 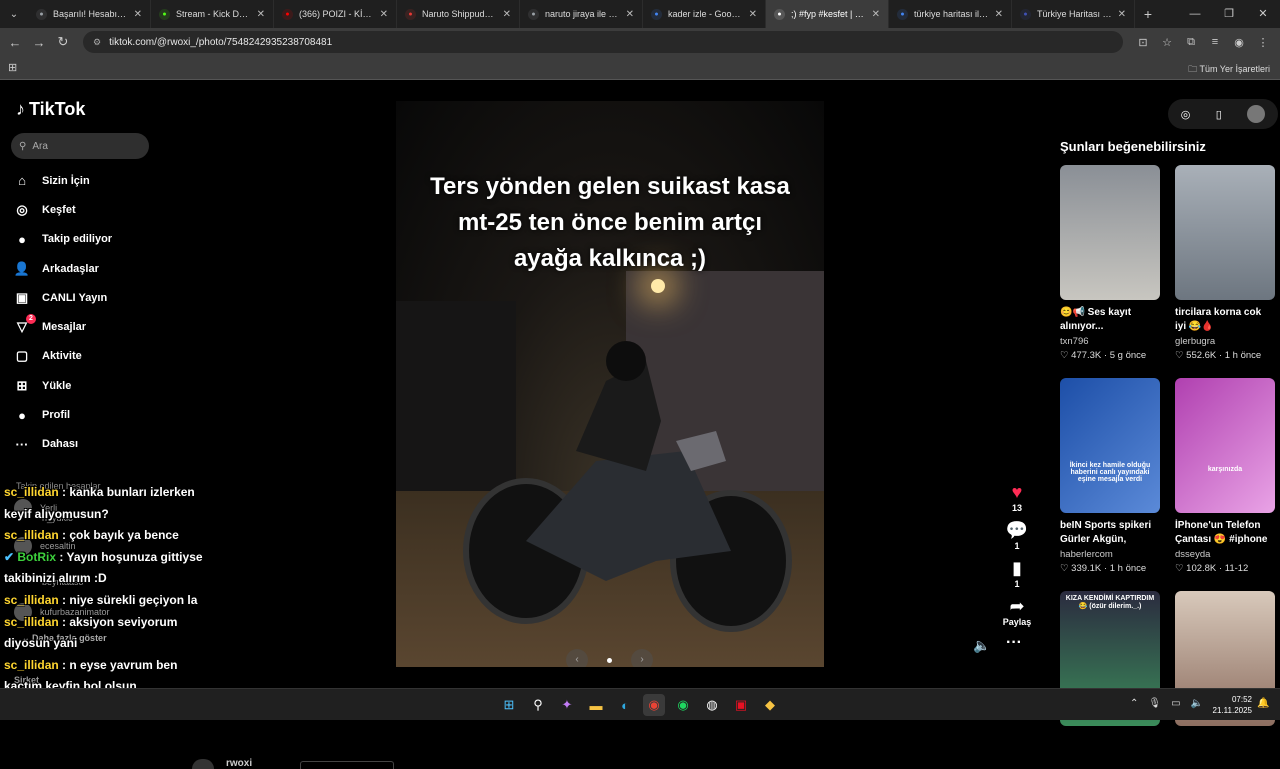 What do you see at coordinates (1232, 705) in the screenshot?
I see `system-clock: 07:52 21.11.2025` at bounding box center [1232, 705].